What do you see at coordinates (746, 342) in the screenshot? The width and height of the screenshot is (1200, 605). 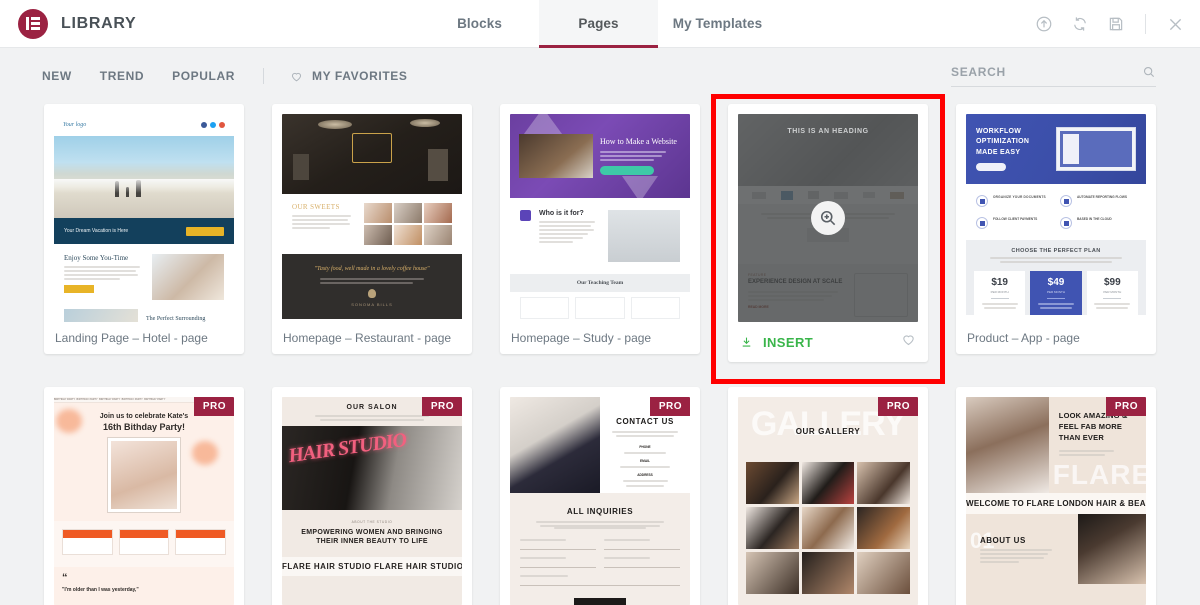 I see `download-icon` at bounding box center [746, 342].